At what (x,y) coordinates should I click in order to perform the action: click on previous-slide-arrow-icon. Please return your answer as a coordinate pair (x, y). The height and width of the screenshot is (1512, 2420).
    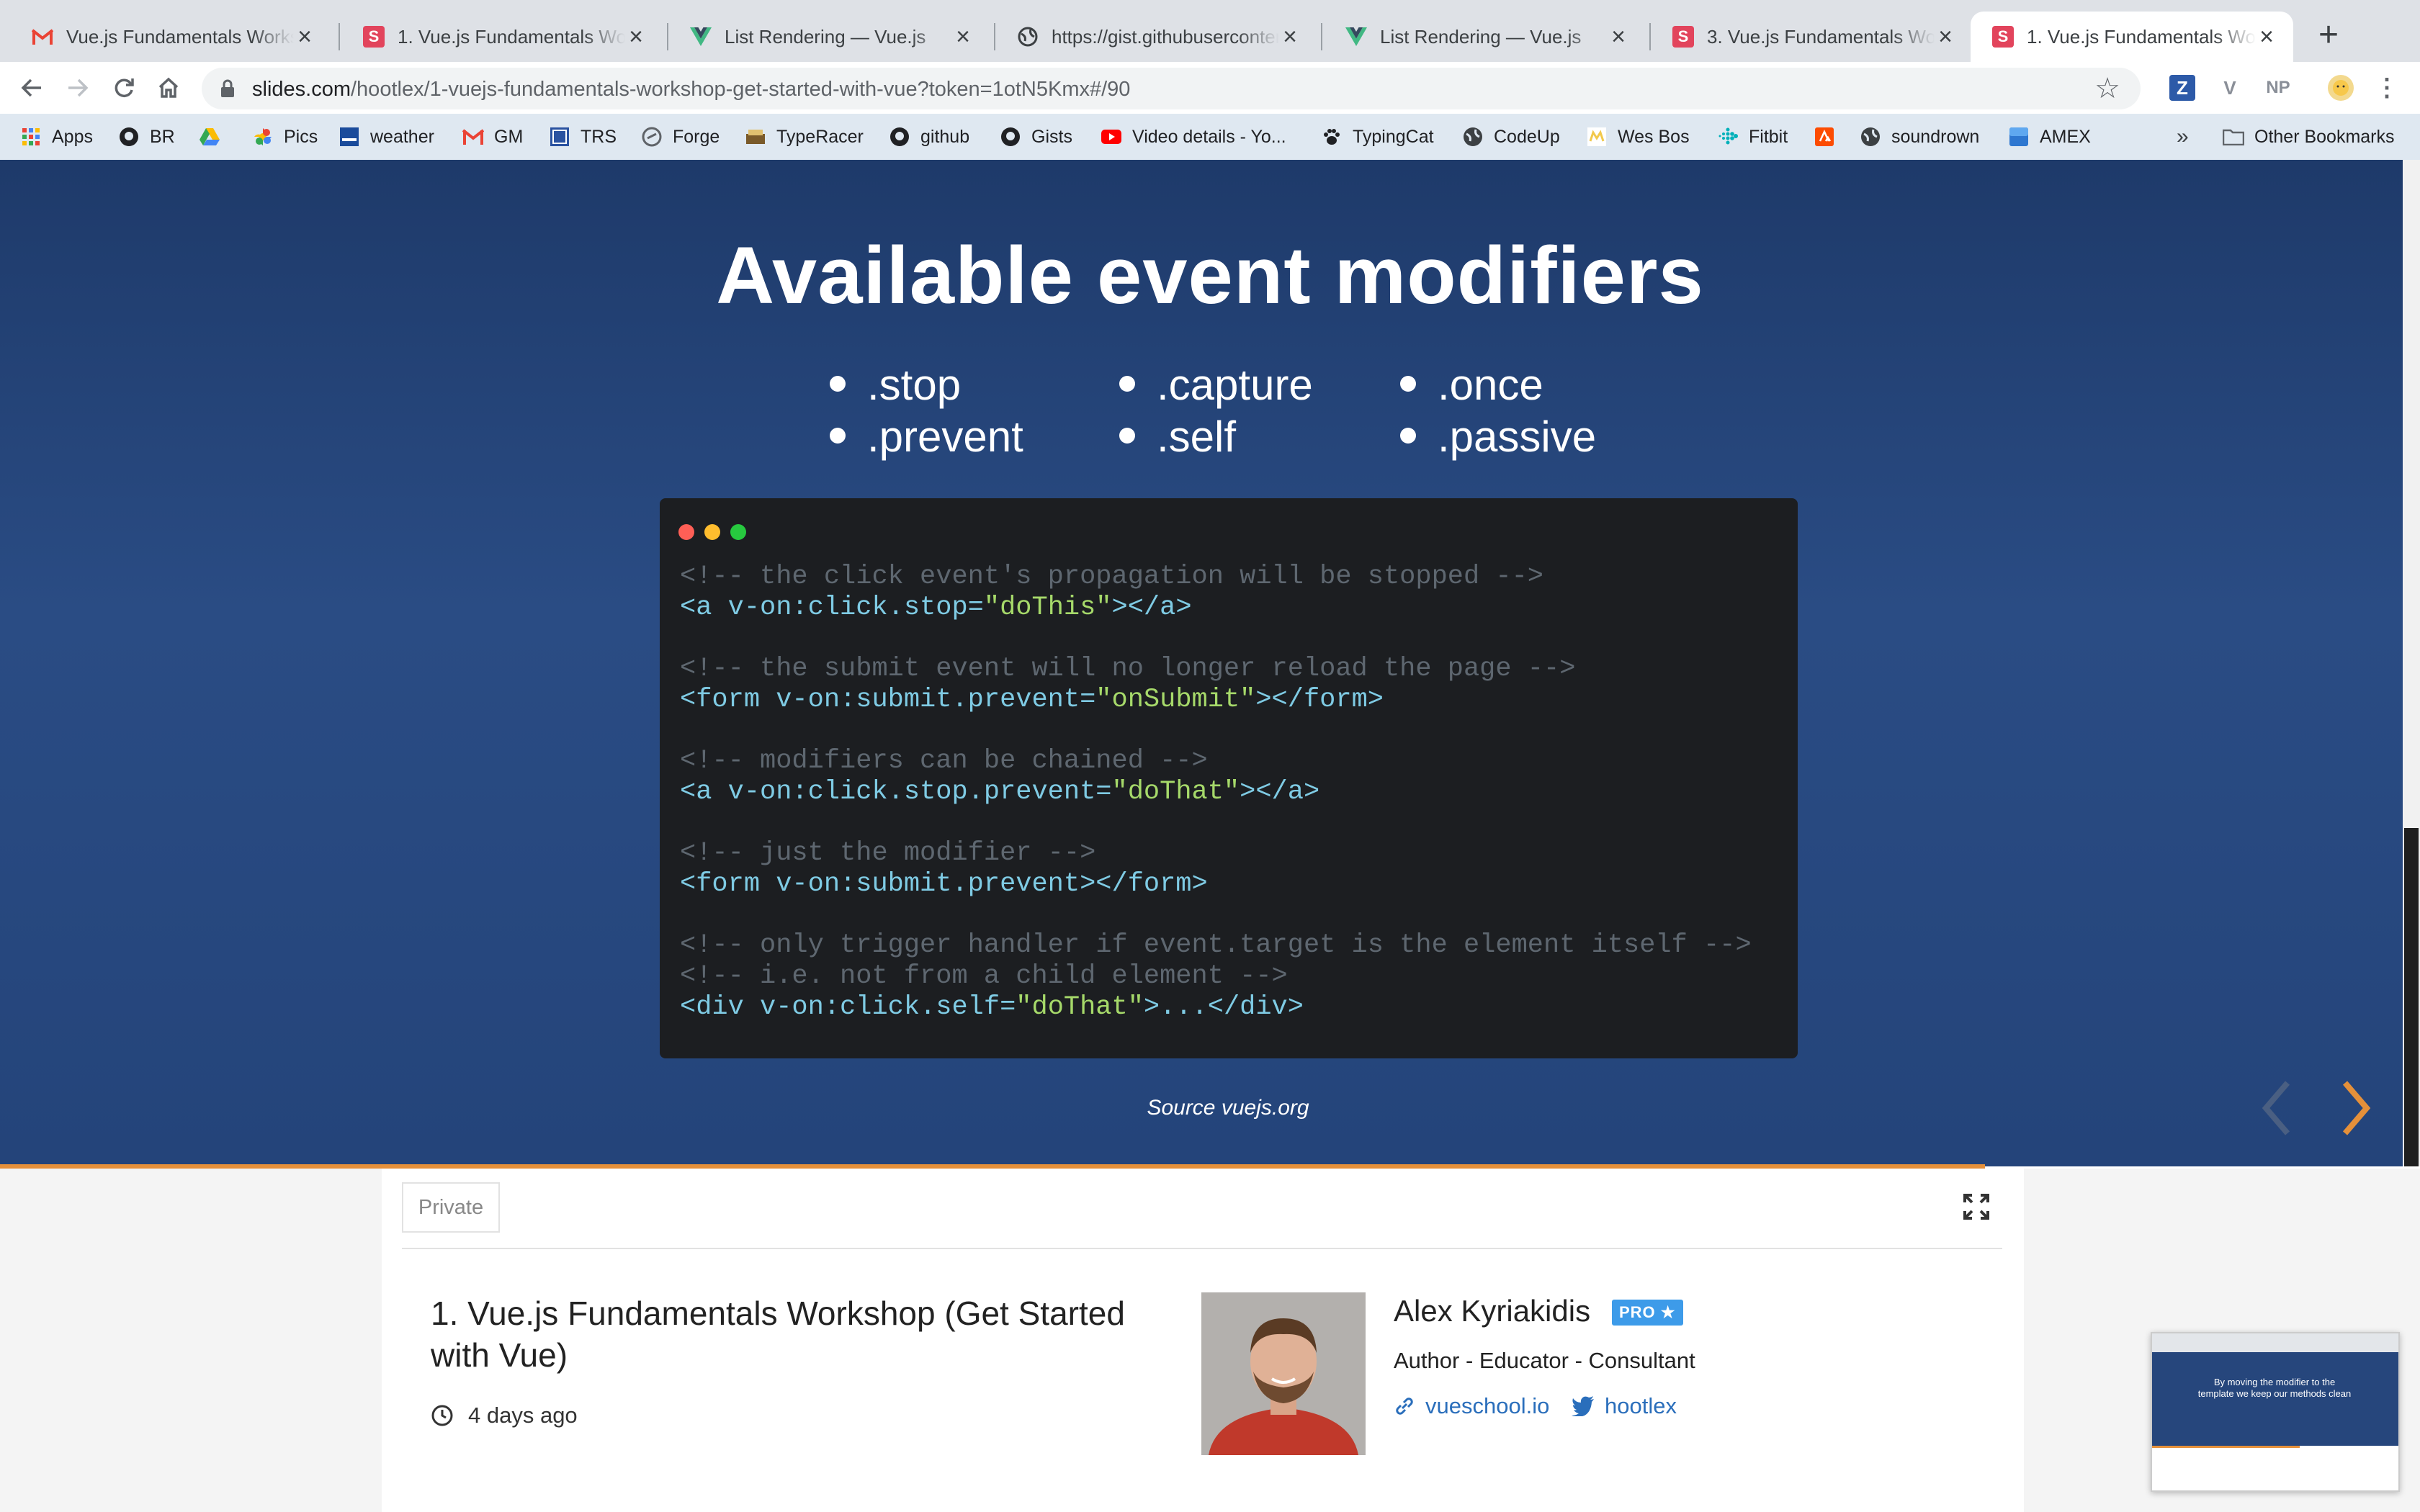
    Looking at the image, I should click on (2276, 1108).